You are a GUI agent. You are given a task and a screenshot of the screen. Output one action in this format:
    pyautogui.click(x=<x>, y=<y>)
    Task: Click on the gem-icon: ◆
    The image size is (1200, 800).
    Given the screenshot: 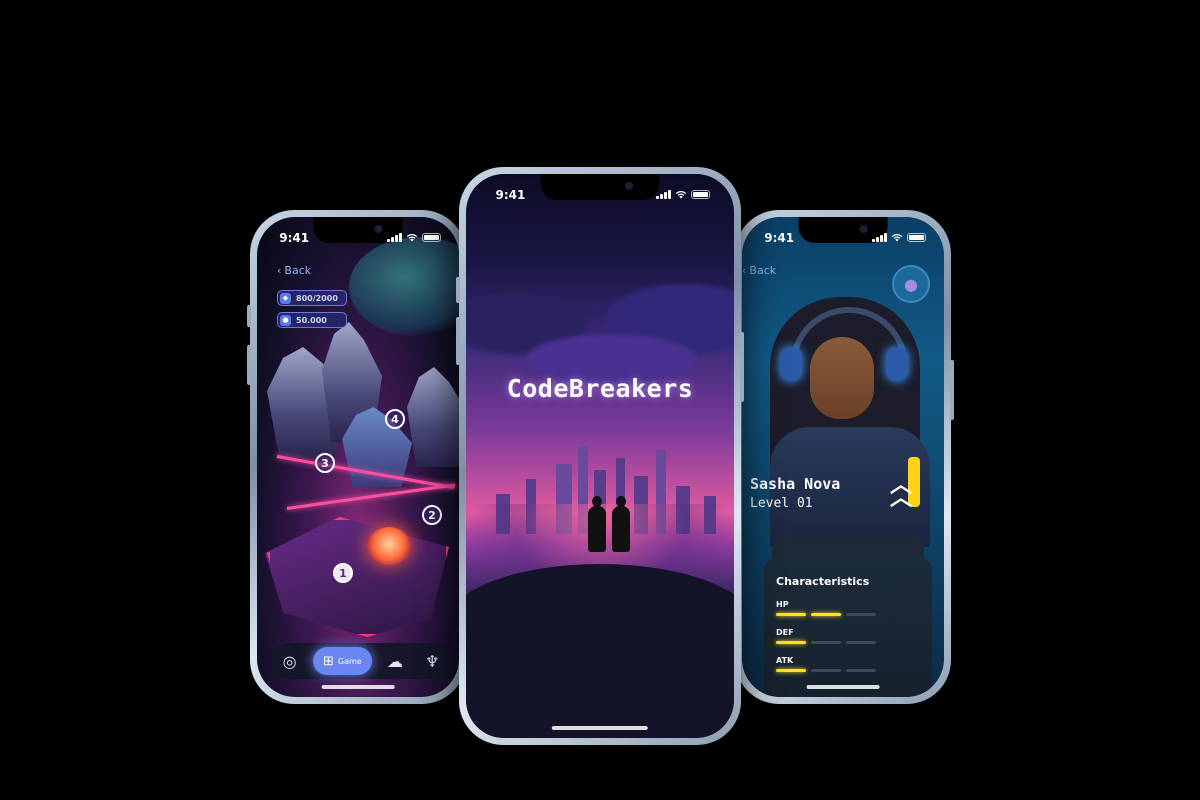 What is the action you would take?
    pyautogui.click(x=285, y=298)
    